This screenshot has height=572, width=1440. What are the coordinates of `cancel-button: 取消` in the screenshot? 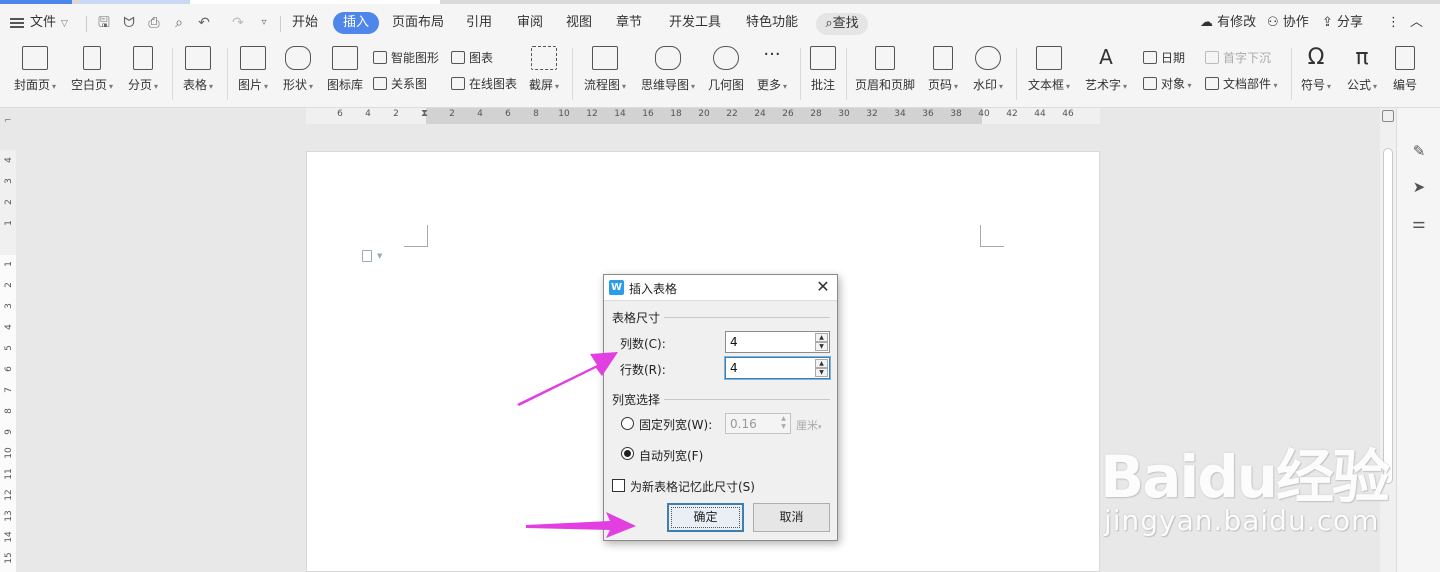 It's located at (791, 517).